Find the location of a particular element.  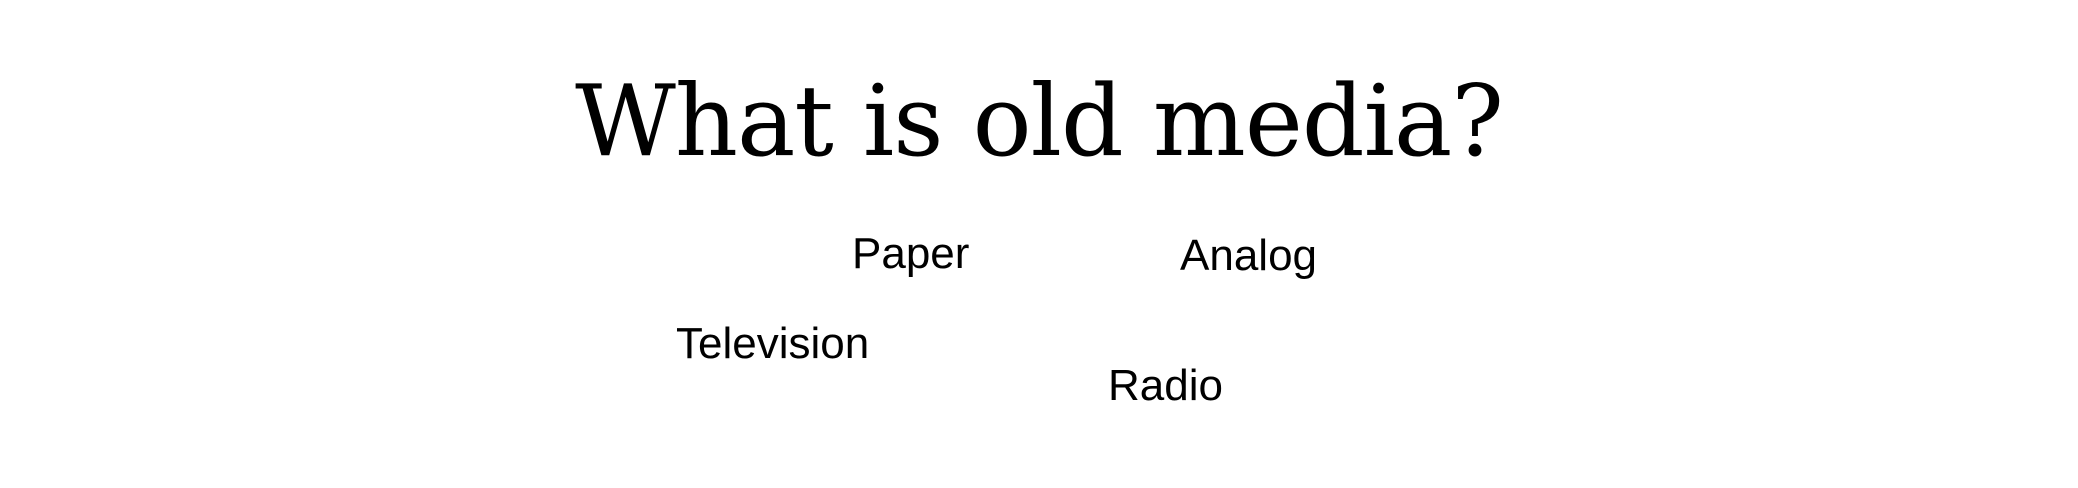

word-analog: Analog is located at coordinates (1249, 255).